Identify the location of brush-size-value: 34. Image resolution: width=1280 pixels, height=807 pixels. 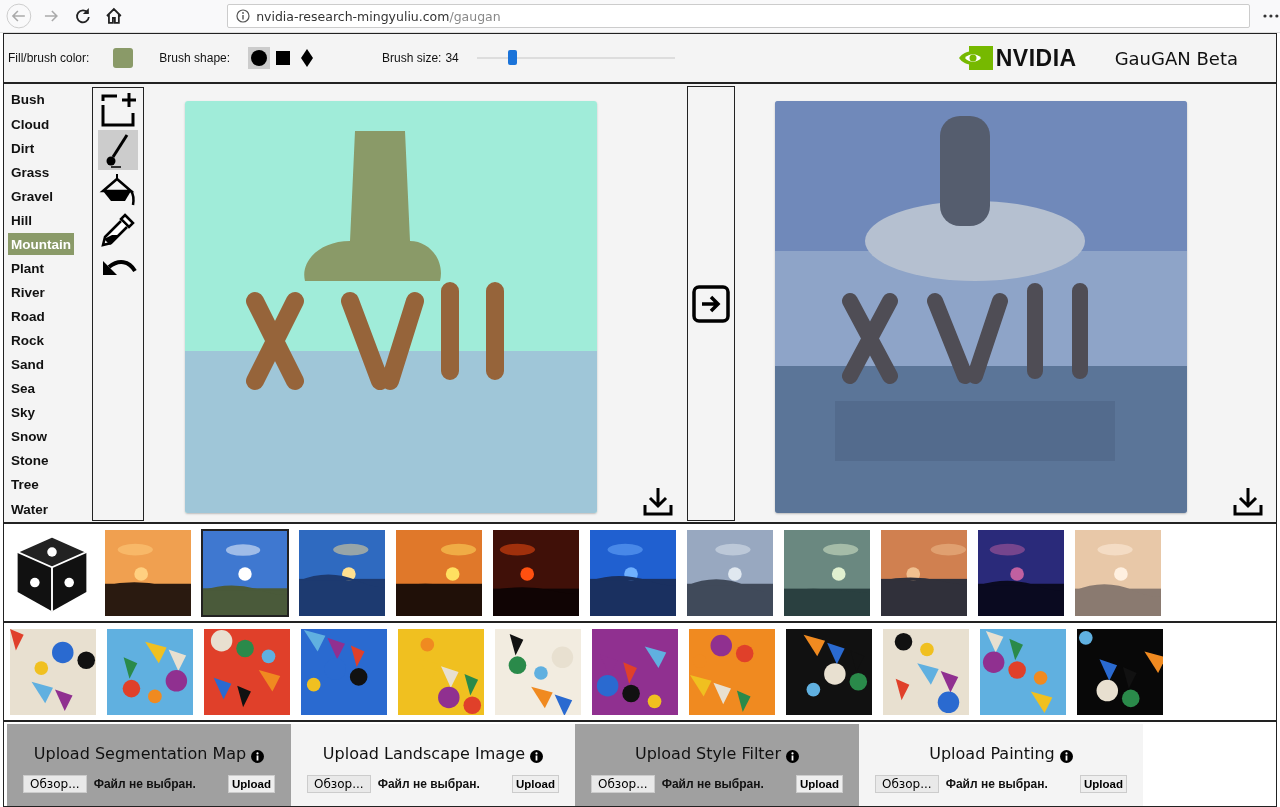
(452, 58).